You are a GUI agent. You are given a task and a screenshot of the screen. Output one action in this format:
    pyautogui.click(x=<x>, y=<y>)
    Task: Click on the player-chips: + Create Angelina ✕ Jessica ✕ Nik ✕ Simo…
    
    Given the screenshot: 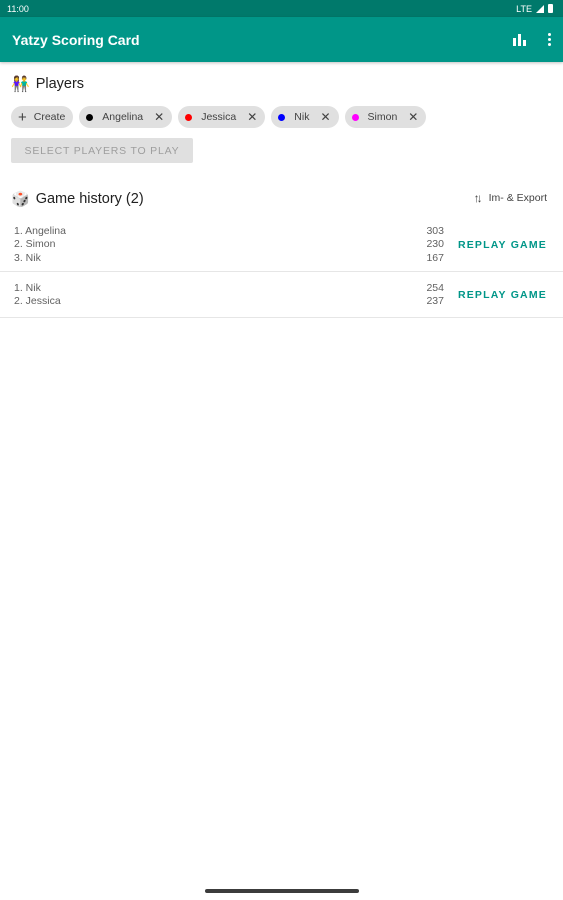 What is the action you would take?
    pyautogui.click(x=219, y=117)
    